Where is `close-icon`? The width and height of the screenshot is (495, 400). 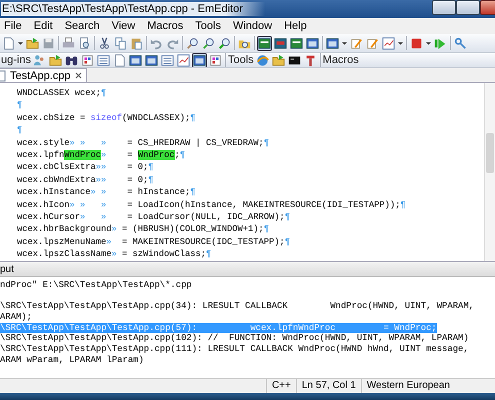 close-icon is located at coordinates (78, 75).